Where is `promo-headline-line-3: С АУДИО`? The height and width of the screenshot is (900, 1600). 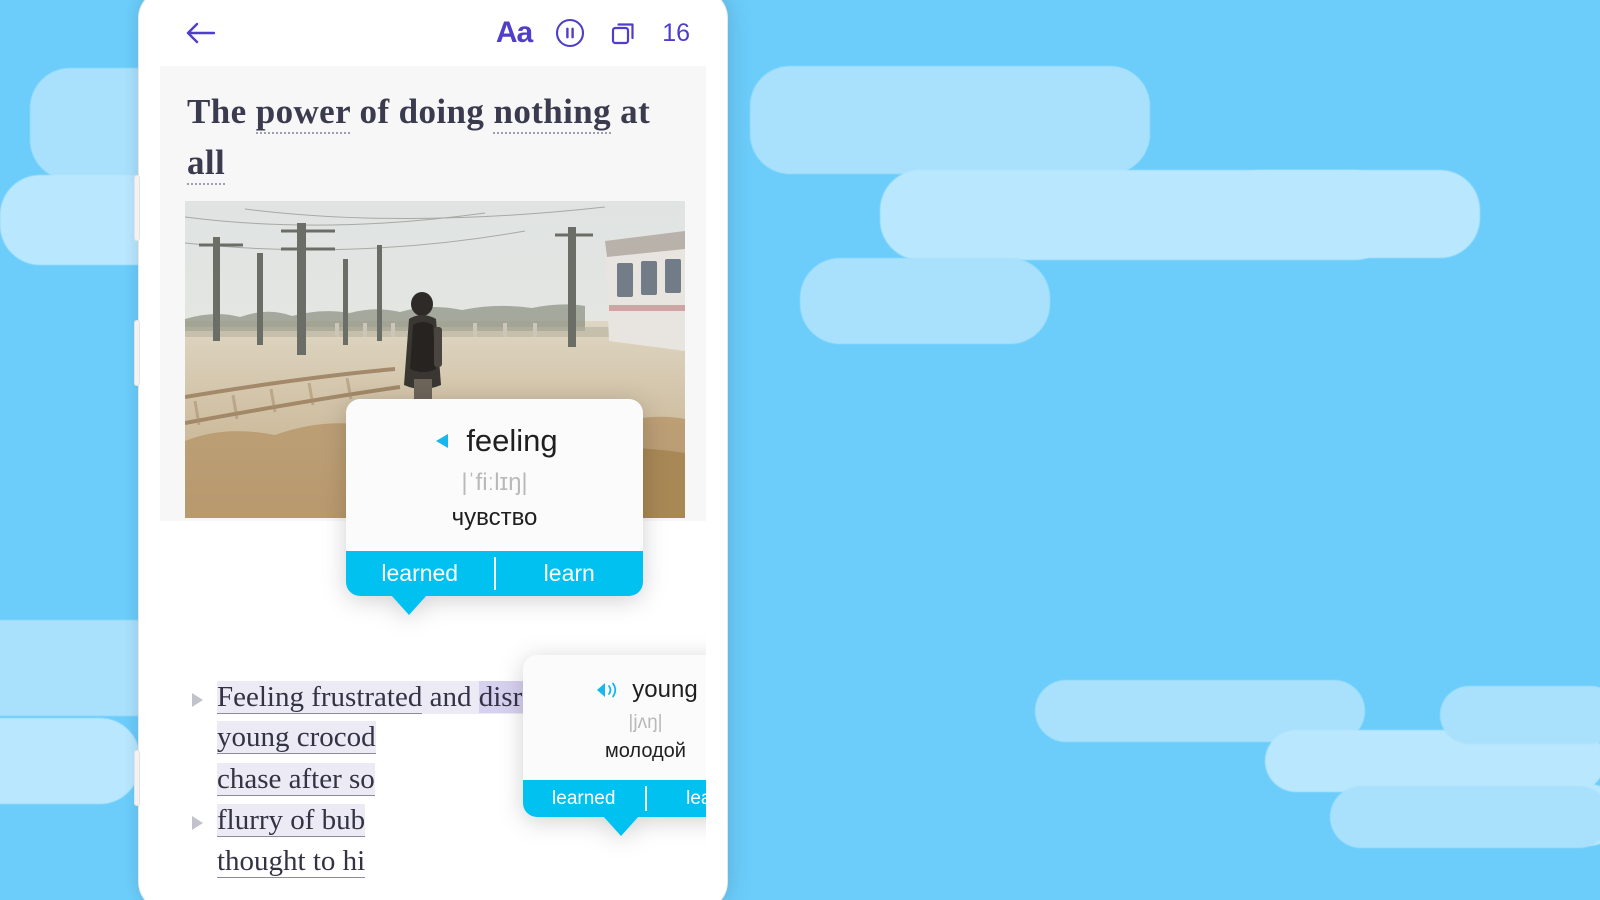
promo-headline-line-3: С АУДИО is located at coordinates (1543, 635).